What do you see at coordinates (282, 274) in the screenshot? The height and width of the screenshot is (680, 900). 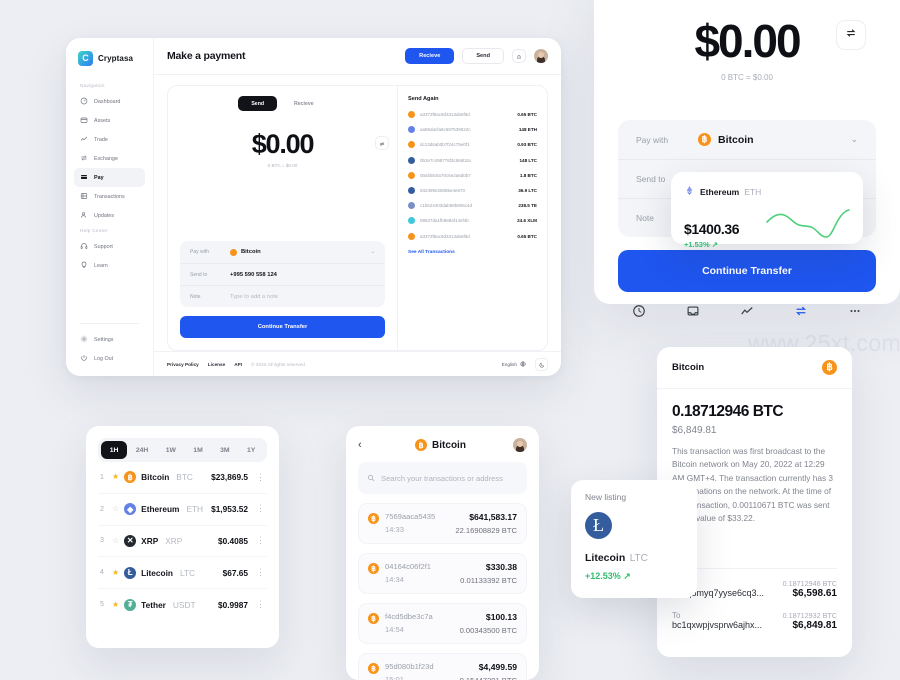 I see `send-to-row: Send to +995 590 558 124` at bounding box center [282, 274].